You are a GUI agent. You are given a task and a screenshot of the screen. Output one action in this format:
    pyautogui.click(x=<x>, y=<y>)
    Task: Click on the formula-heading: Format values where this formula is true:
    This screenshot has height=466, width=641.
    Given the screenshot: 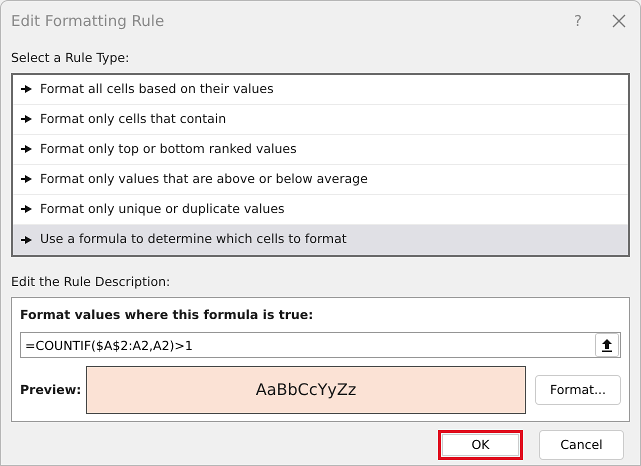 What is the action you would take?
    pyautogui.click(x=167, y=314)
    